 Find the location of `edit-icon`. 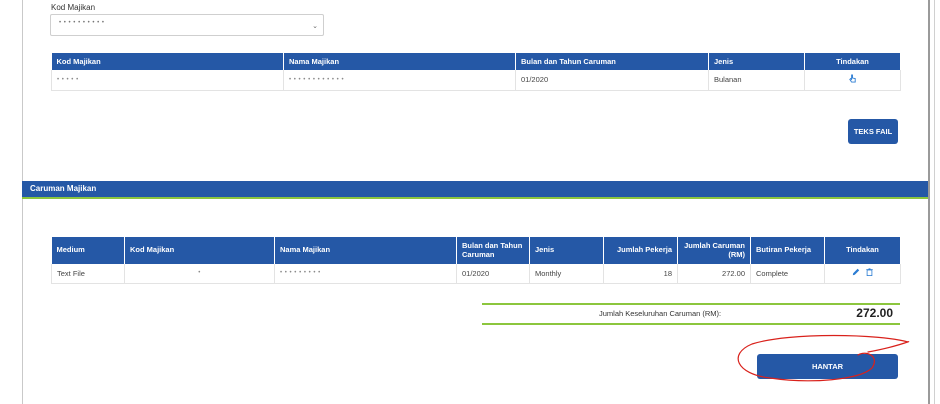

edit-icon is located at coordinates (856, 273).